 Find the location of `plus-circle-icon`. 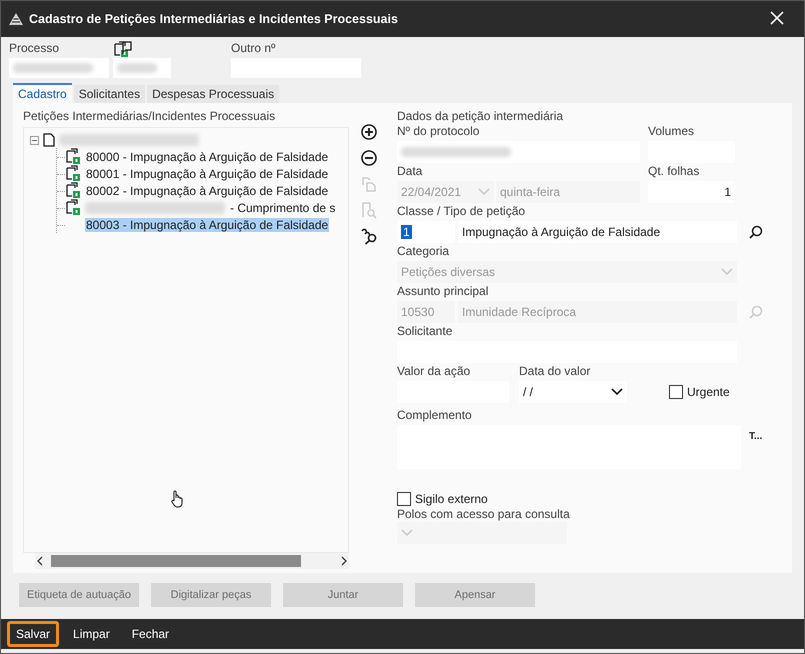

plus-circle-icon is located at coordinates (369, 132).